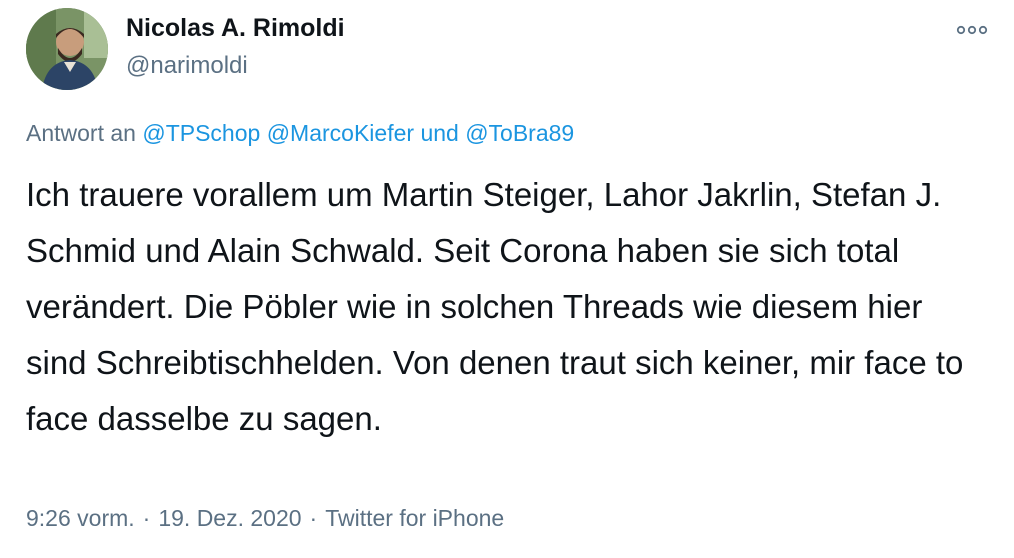 The height and width of the screenshot is (558, 1014). Describe the element at coordinates (439, 133) in the screenshot. I see `reply-conjunction: und` at that location.